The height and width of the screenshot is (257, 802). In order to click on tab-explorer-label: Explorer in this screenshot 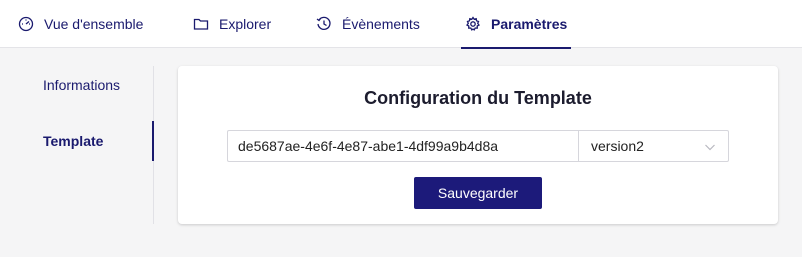, I will do `click(245, 24)`.